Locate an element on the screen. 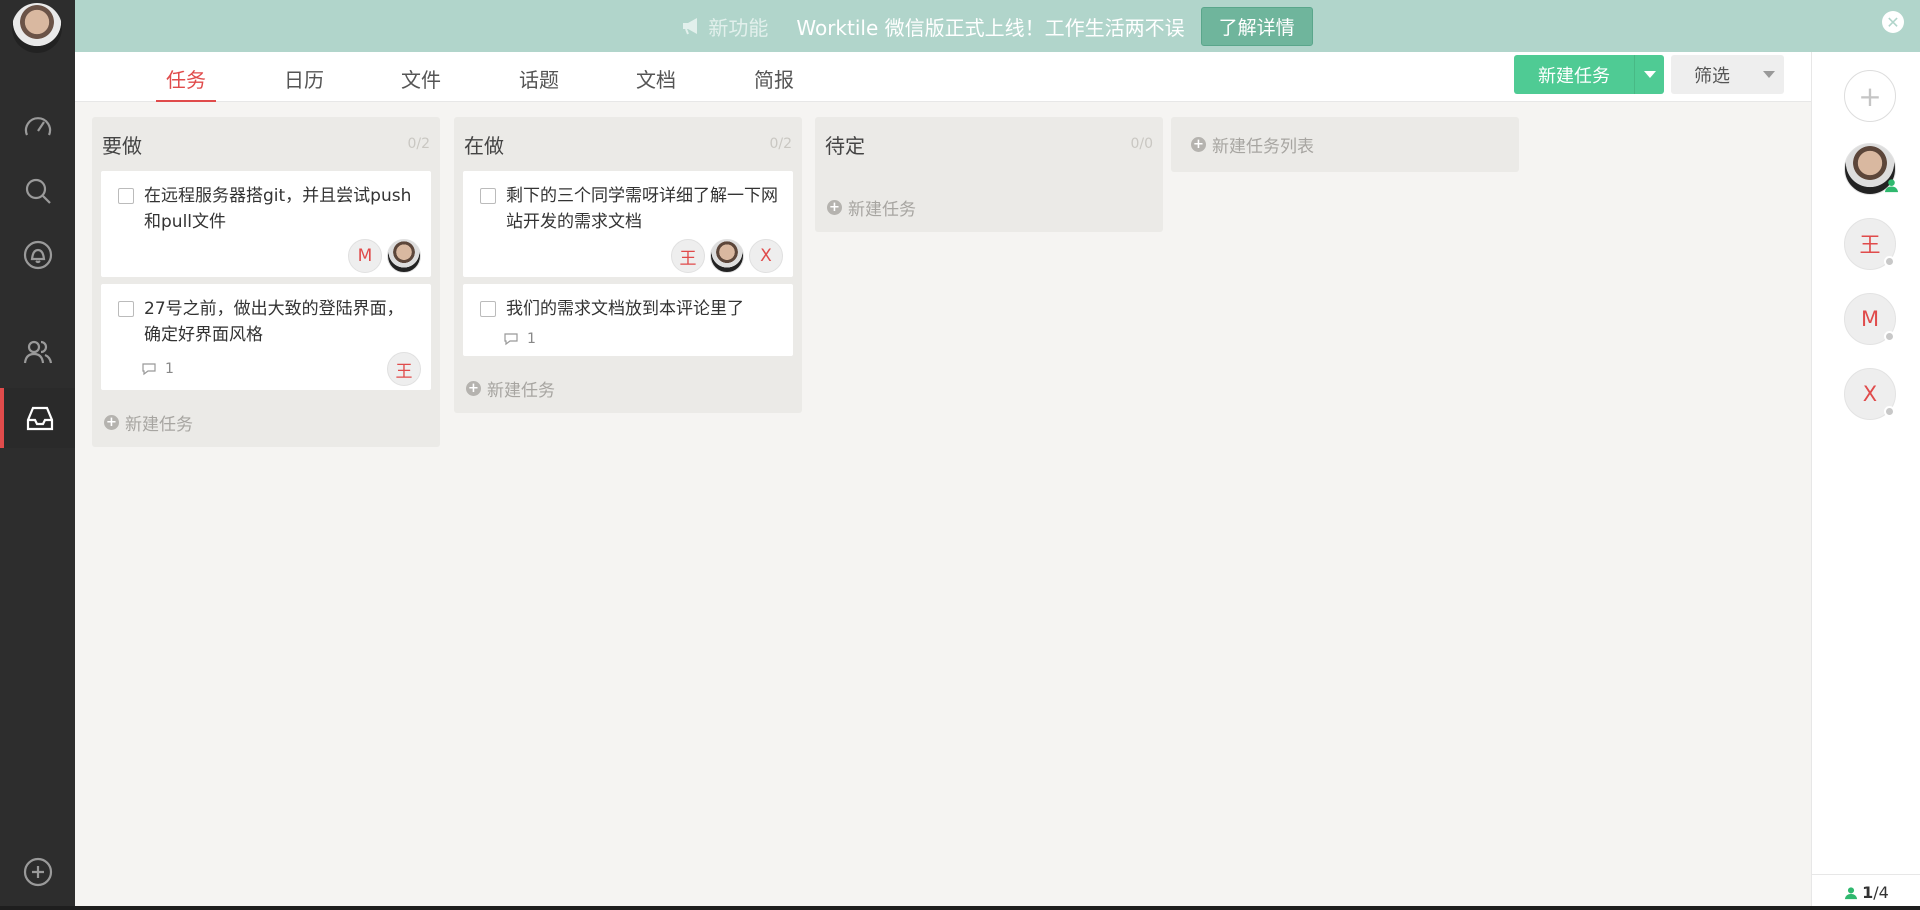  new-task-list-label: 新建任务列表 is located at coordinates (1263, 144).